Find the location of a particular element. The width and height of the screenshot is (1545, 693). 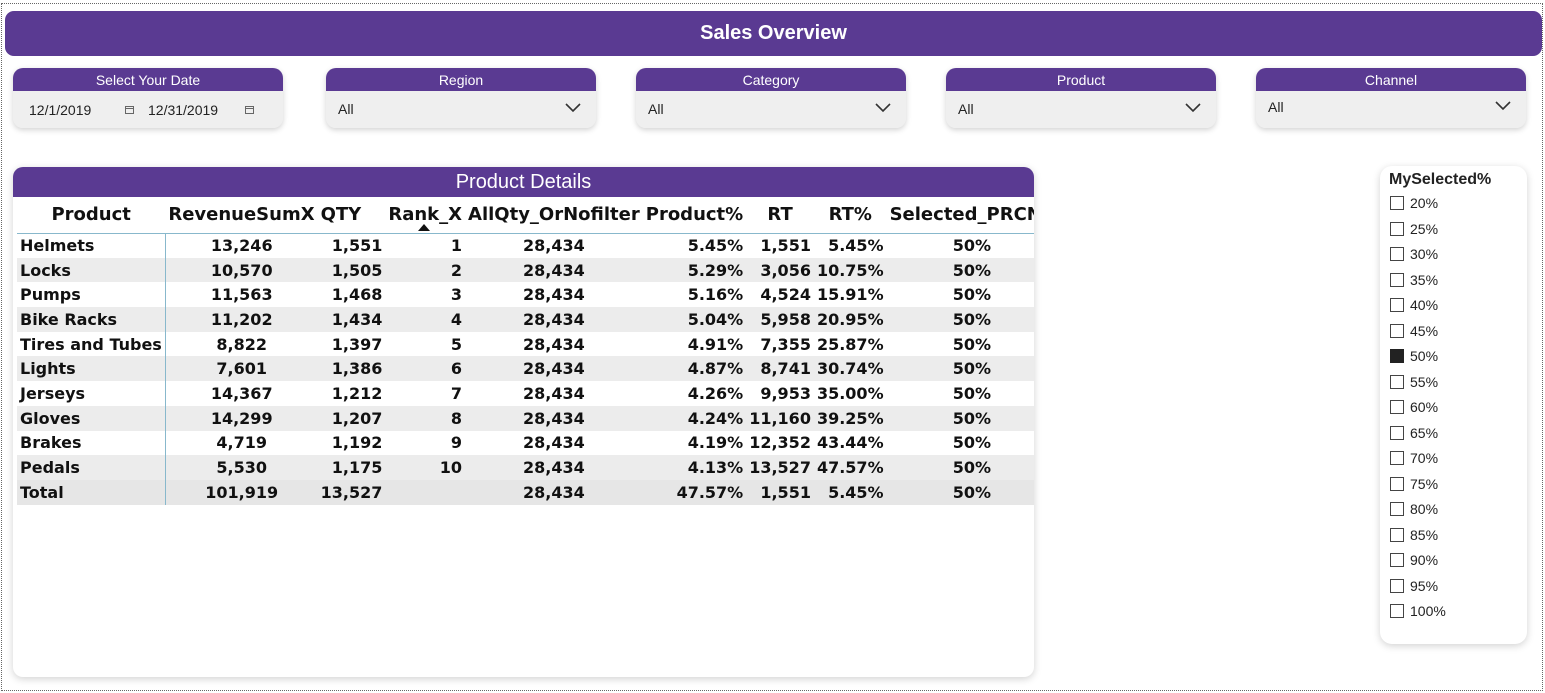

column-header-sorted: Rank_X is located at coordinates (425, 214).